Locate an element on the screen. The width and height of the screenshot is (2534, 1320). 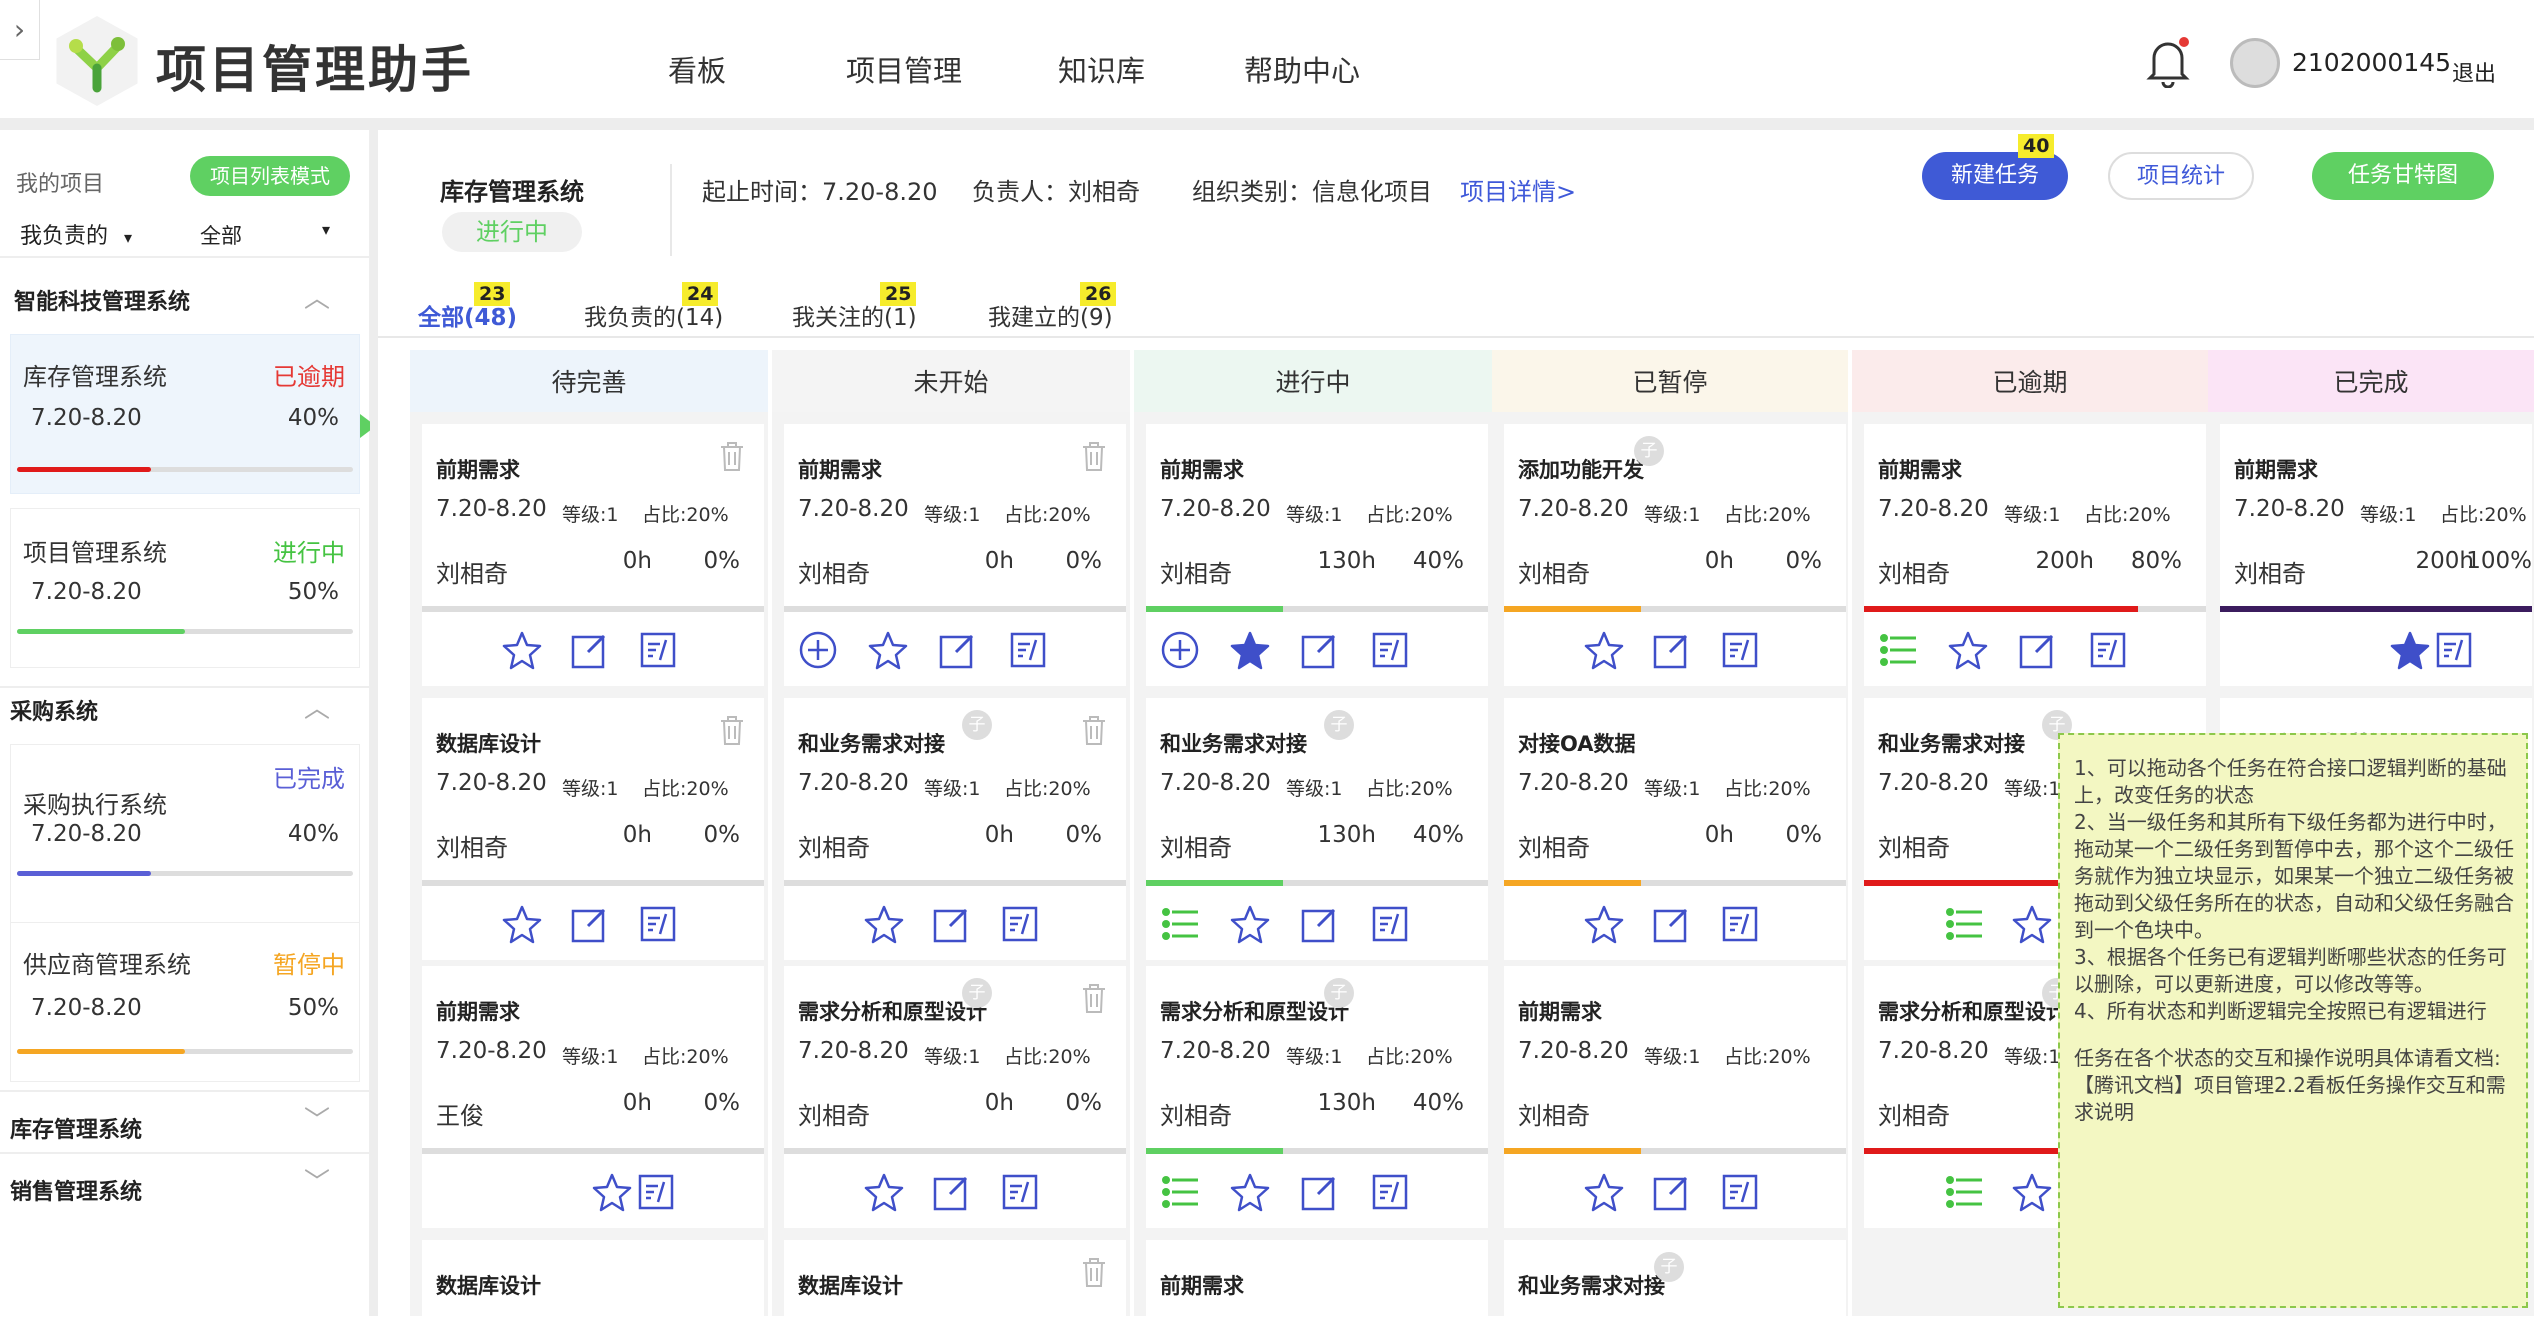
new-task-button: 新建任务 is located at coordinates (1995, 176).